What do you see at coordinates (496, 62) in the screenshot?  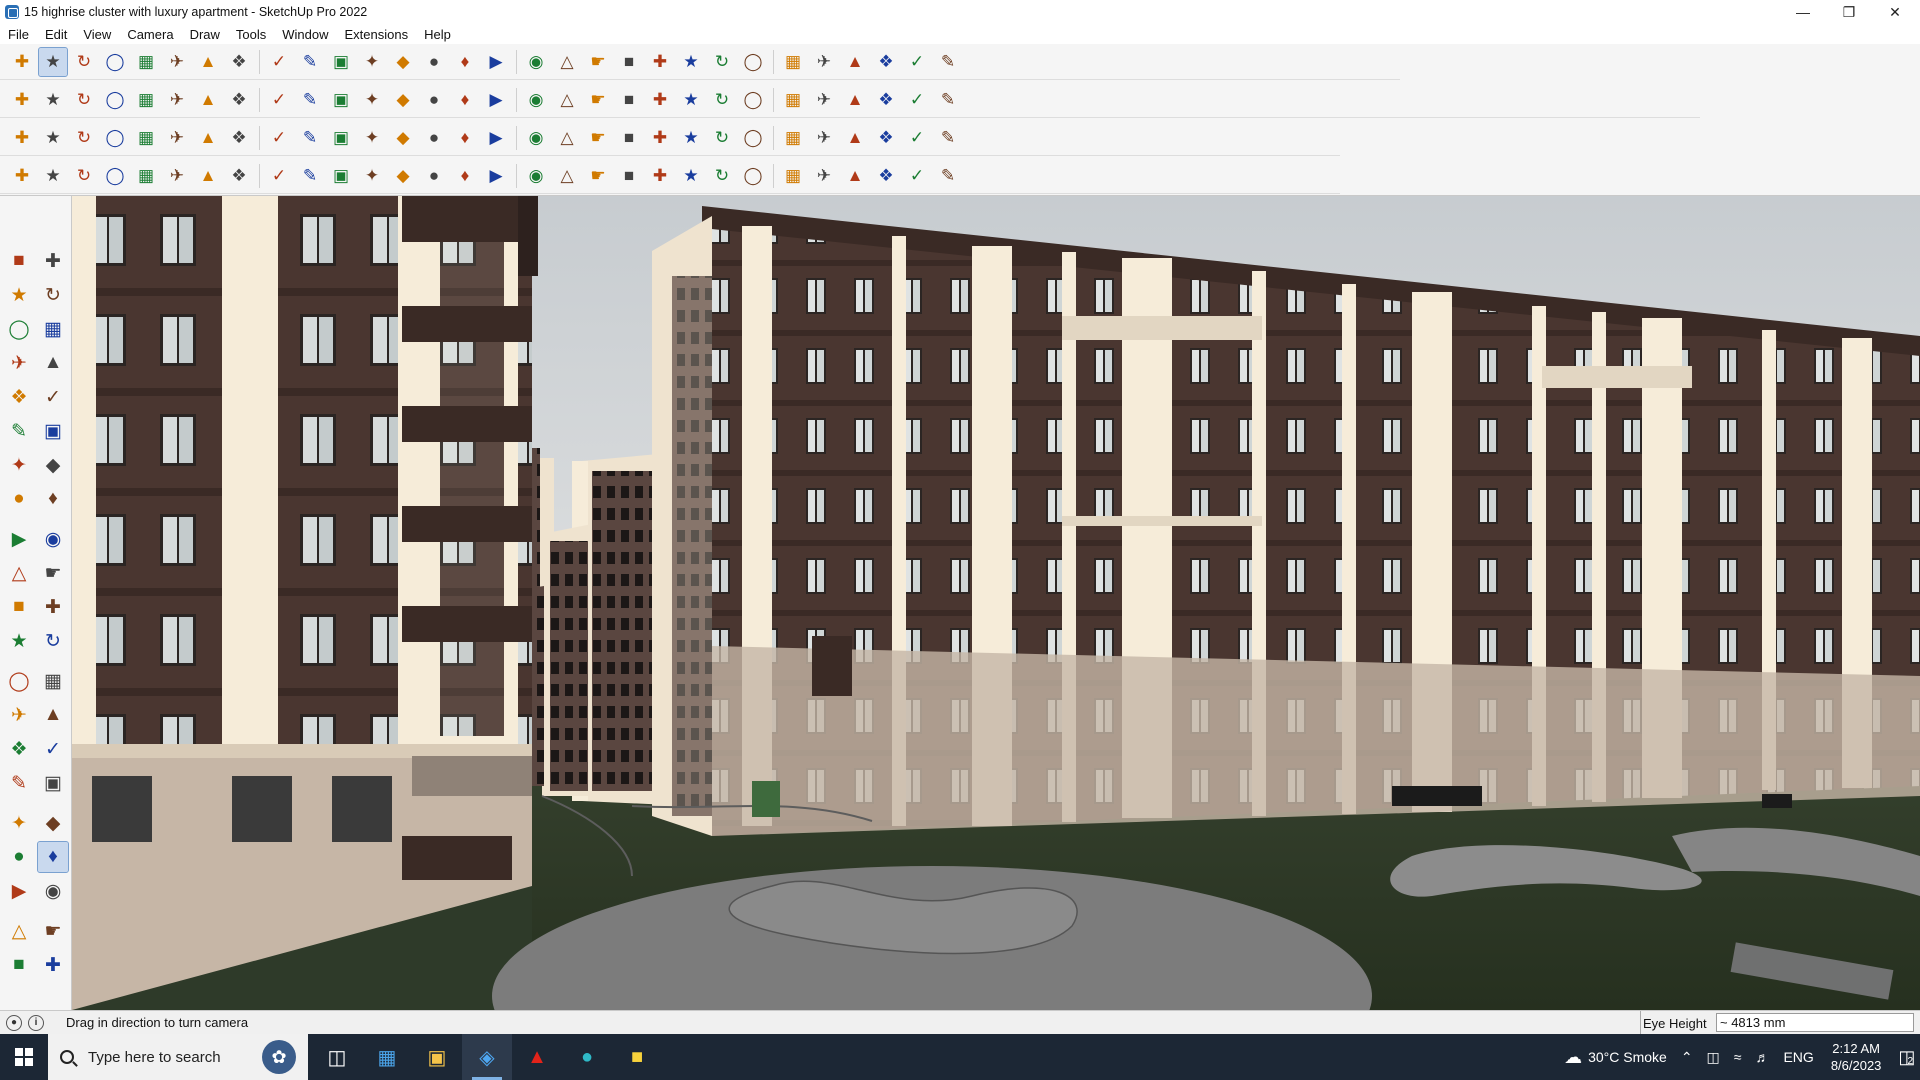 I see `pan-tool-button: ▶` at bounding box center [496, 62].